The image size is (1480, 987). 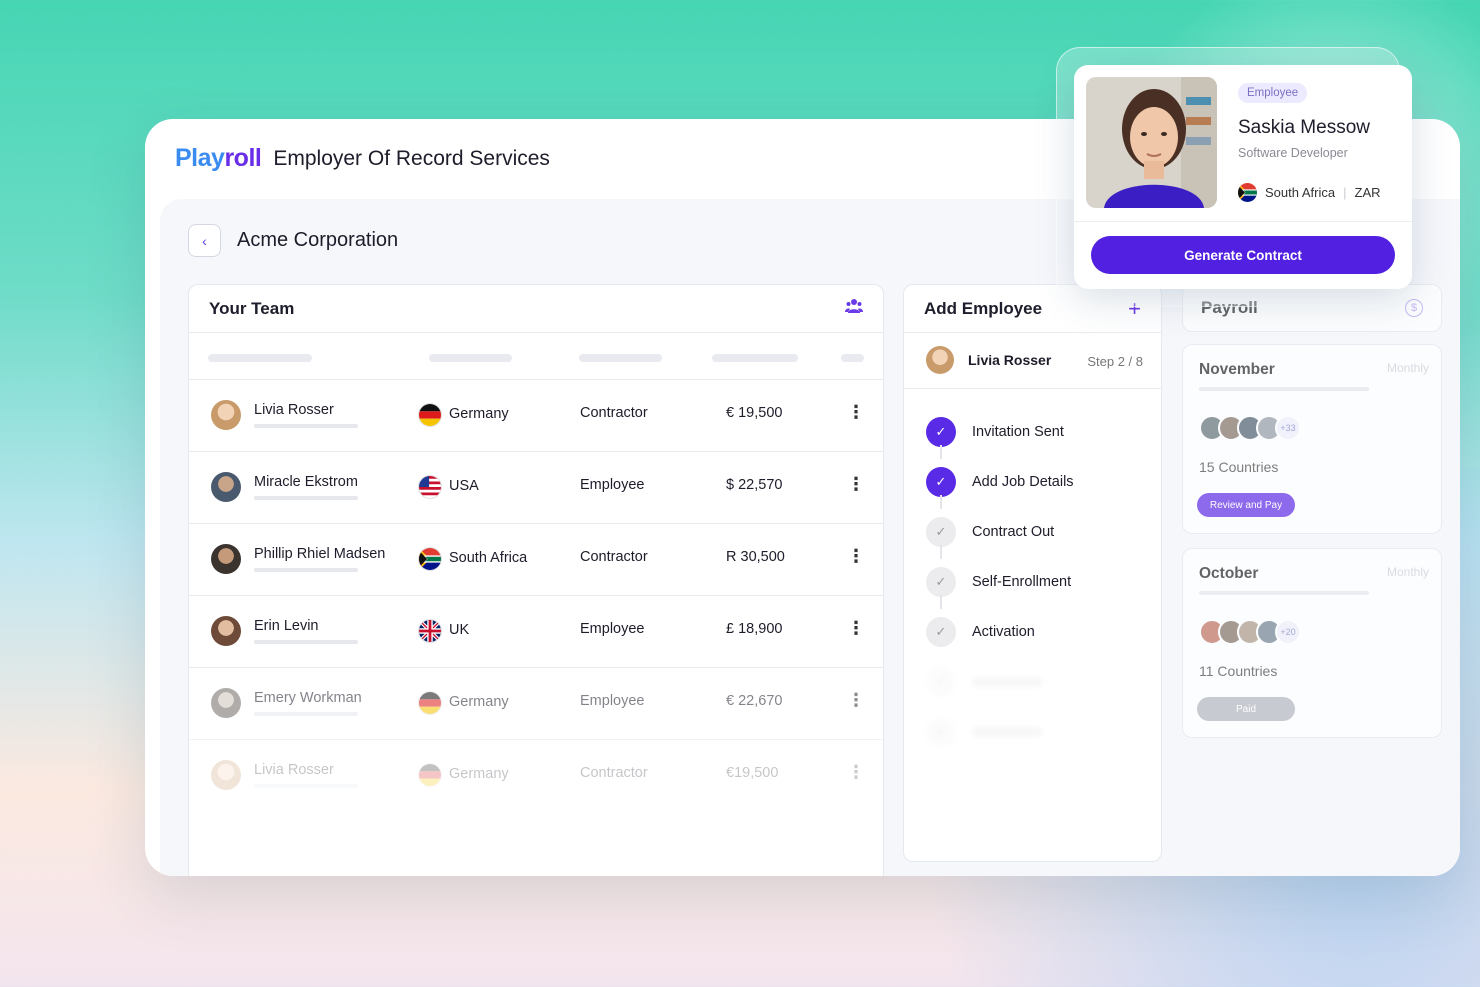 What do you see at coordinates (536, 488) in the screenshot?
I see `table-row: Miracle Ekstrom USA Employee $ 22,570 ⋮` at bounding box center [536, 488].